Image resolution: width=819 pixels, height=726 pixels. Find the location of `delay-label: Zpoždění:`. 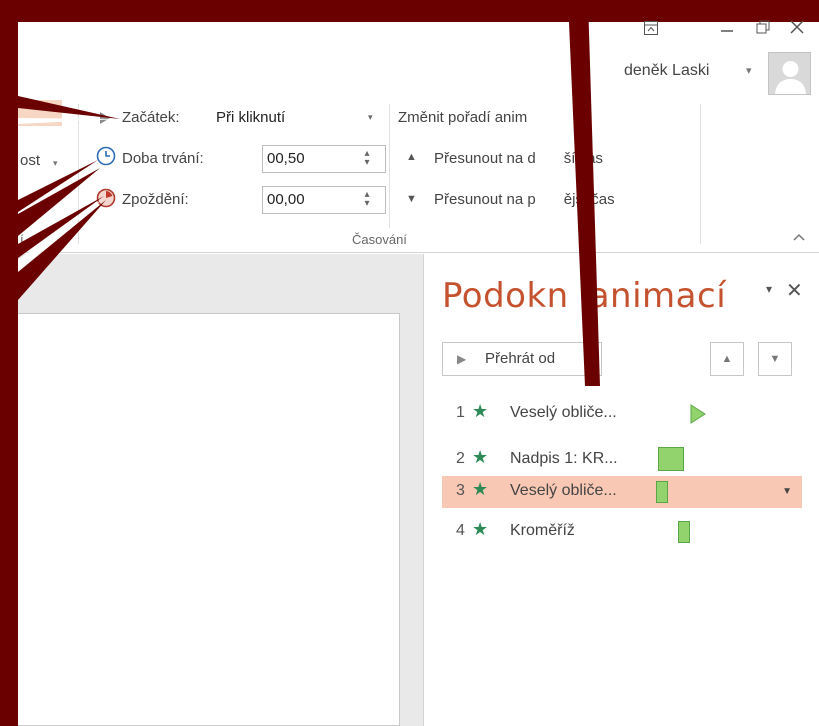

delay-label: Zpoždění: is located at coordinates (155, 199).